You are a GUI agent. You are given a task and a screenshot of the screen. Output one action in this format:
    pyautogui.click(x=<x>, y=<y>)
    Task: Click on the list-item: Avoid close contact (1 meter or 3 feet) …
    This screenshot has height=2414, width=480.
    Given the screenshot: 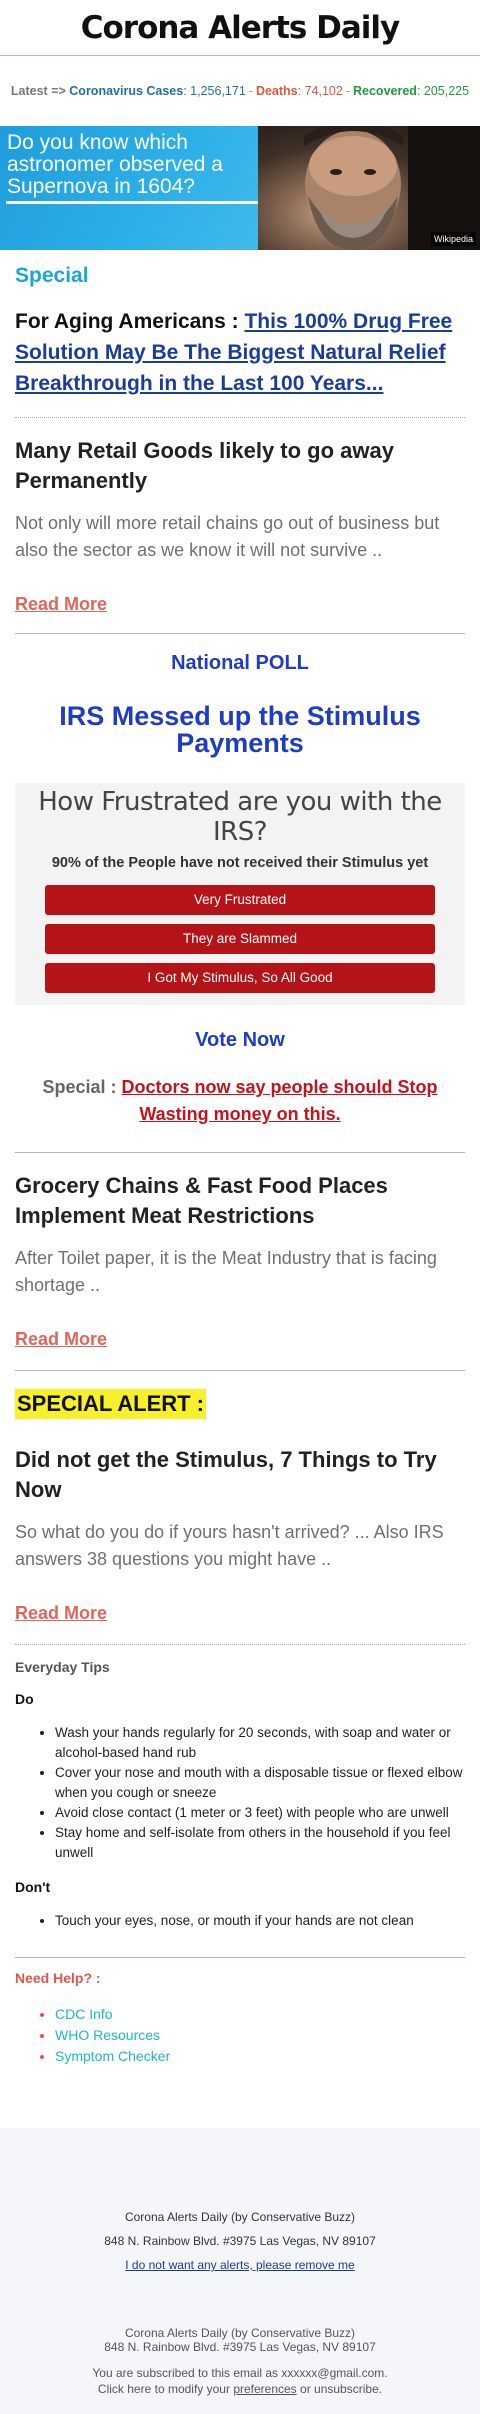 What is the action you would take?
    pyautogui.click(x=260, y=1813)
    